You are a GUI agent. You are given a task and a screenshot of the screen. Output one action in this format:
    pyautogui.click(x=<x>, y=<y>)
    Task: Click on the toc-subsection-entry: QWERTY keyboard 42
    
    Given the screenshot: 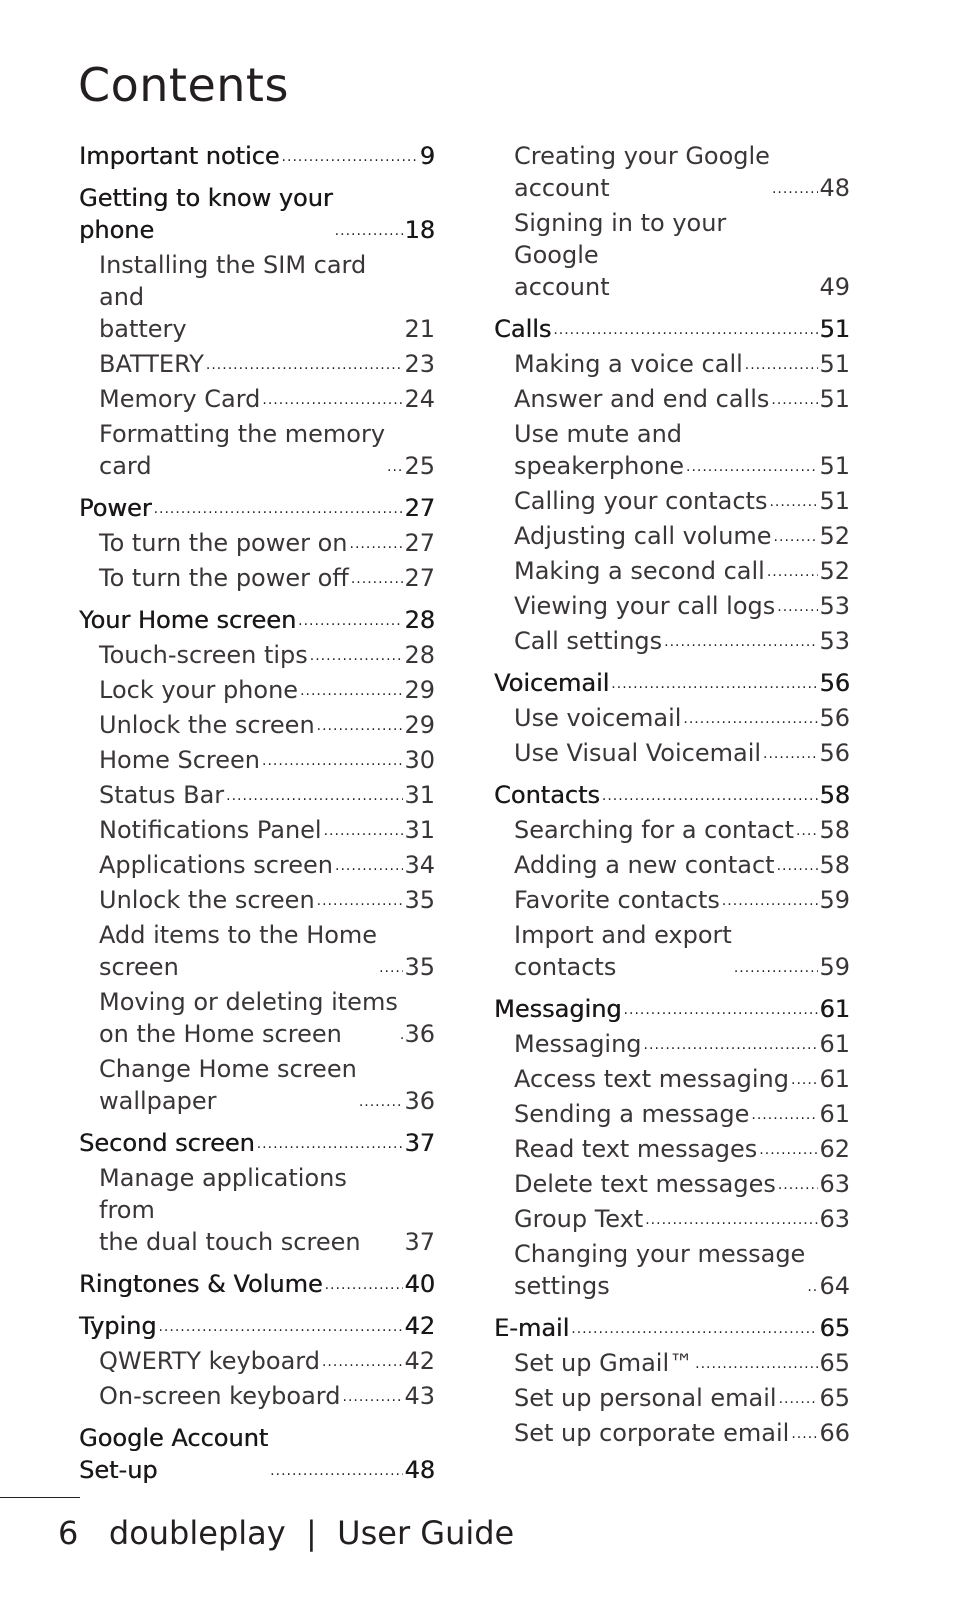 What is the action you would take?
    pyautogui.click(x=257, y=1361)
    